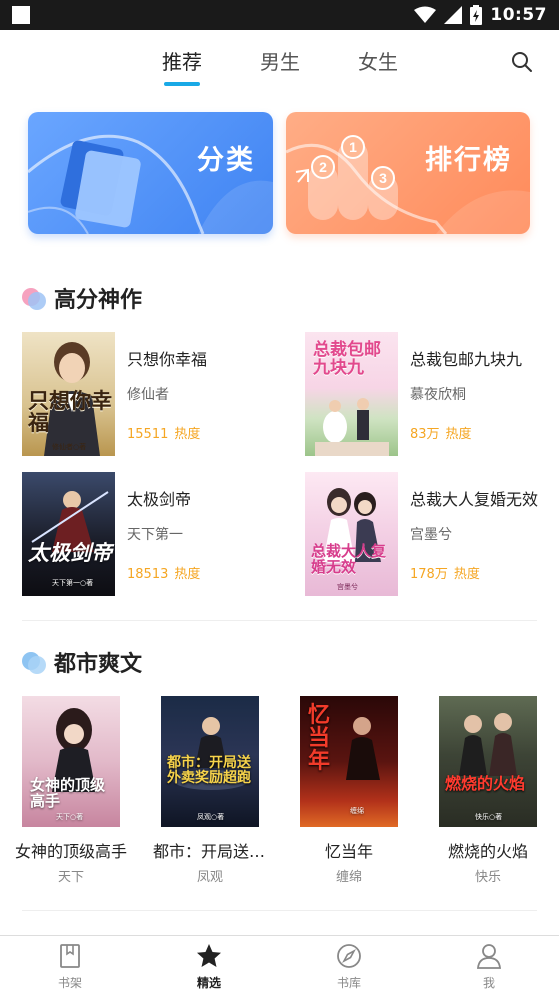 This screenshot has width=559, height=995. Describe the element at coordinates (98, 664) in the screenshot. I see `section-title: 都市爽文` at that location.